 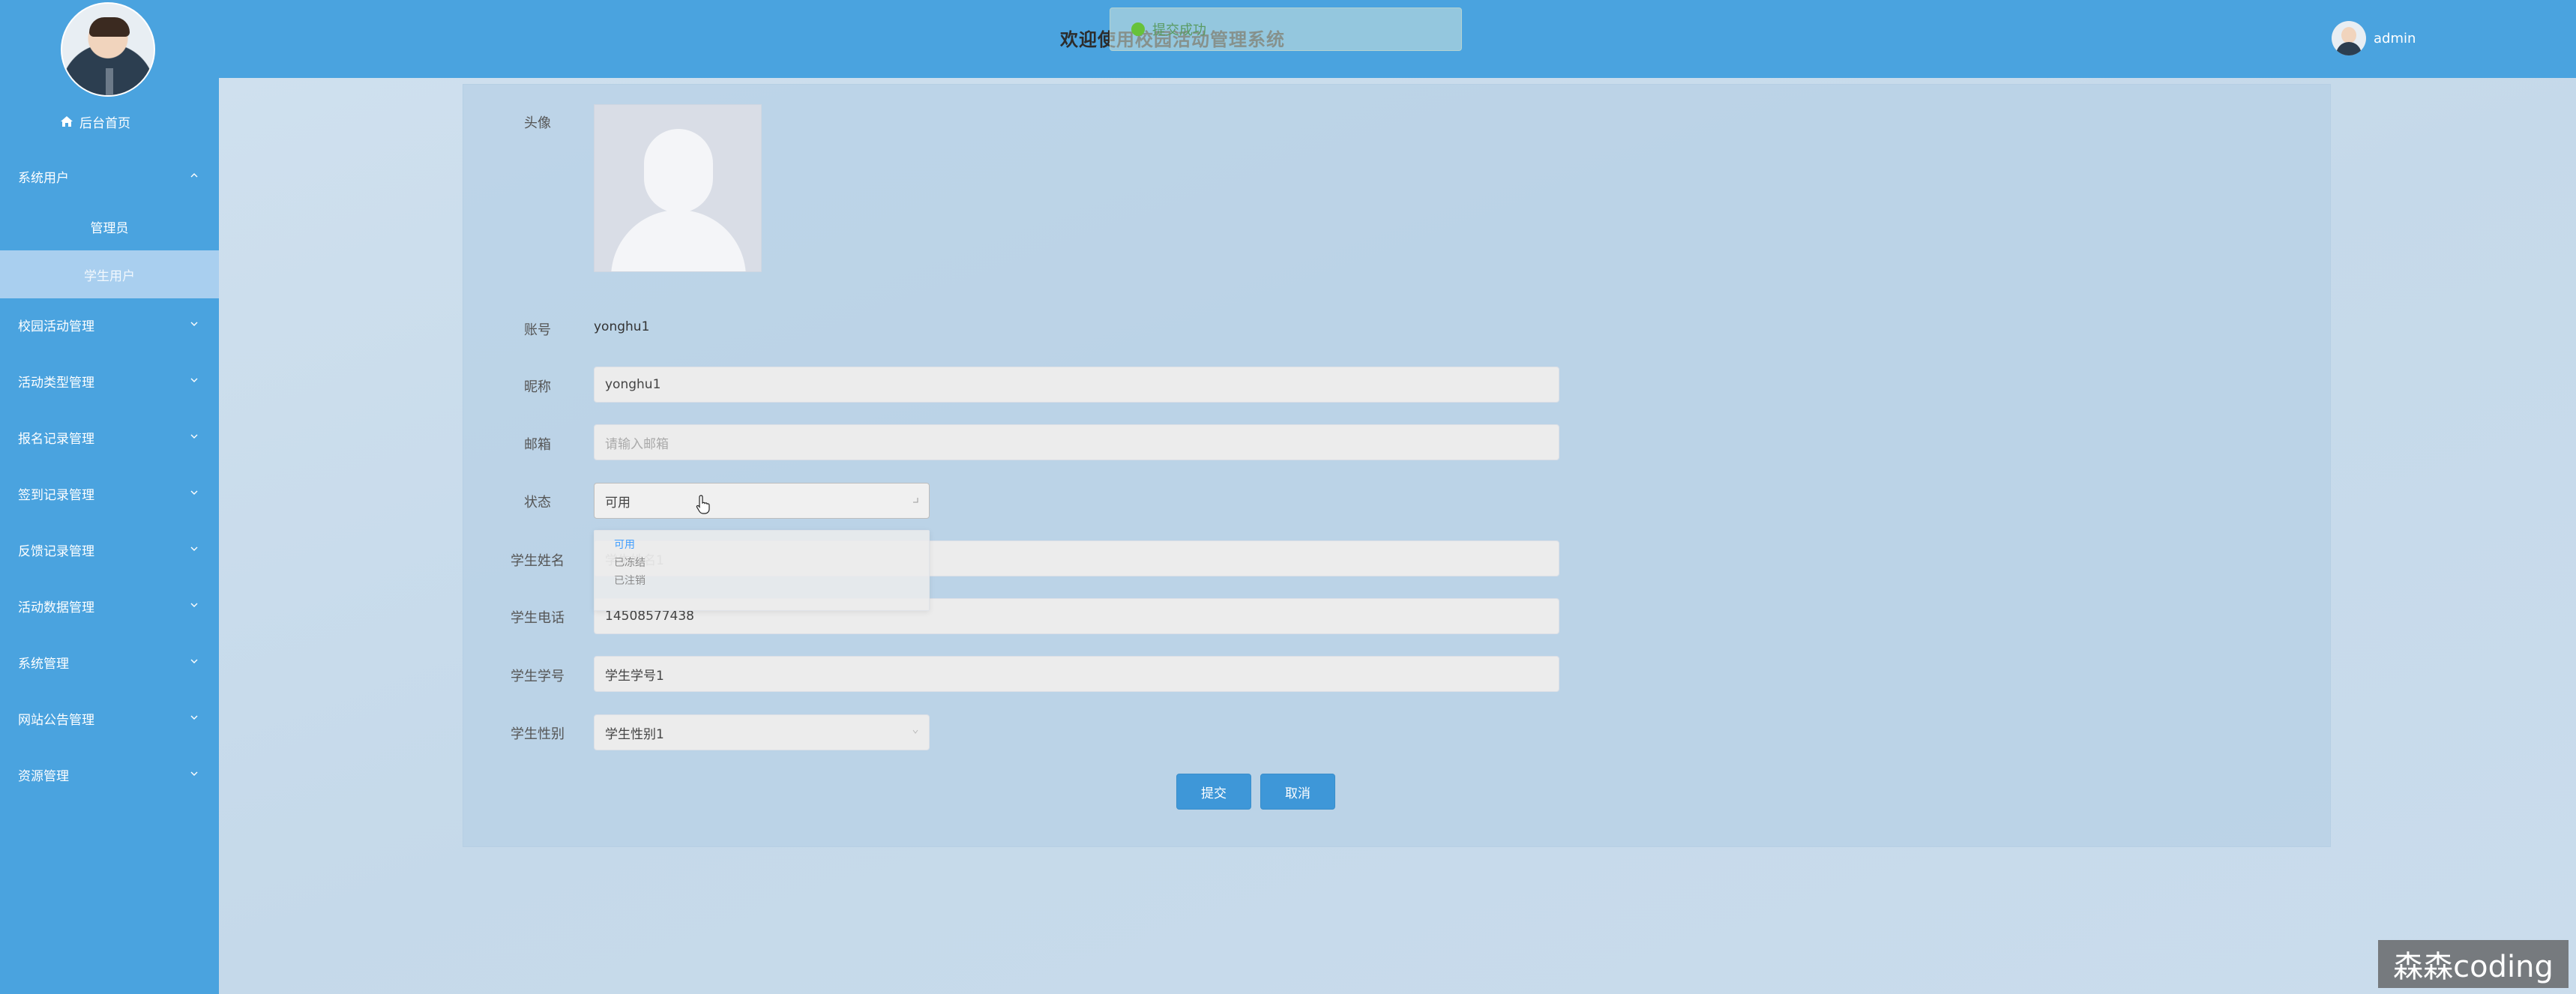 I want to click on sidebar-item-label: 网站公告管理, so click(x=56, y=720).